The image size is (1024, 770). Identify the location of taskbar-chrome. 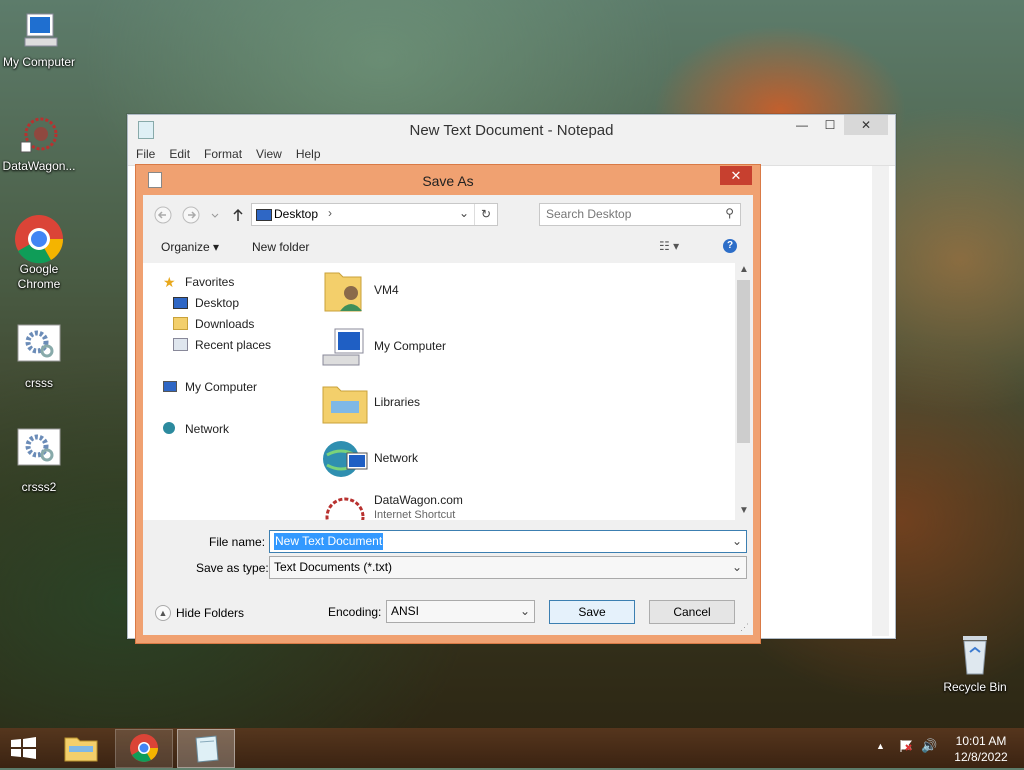
(144, 748).